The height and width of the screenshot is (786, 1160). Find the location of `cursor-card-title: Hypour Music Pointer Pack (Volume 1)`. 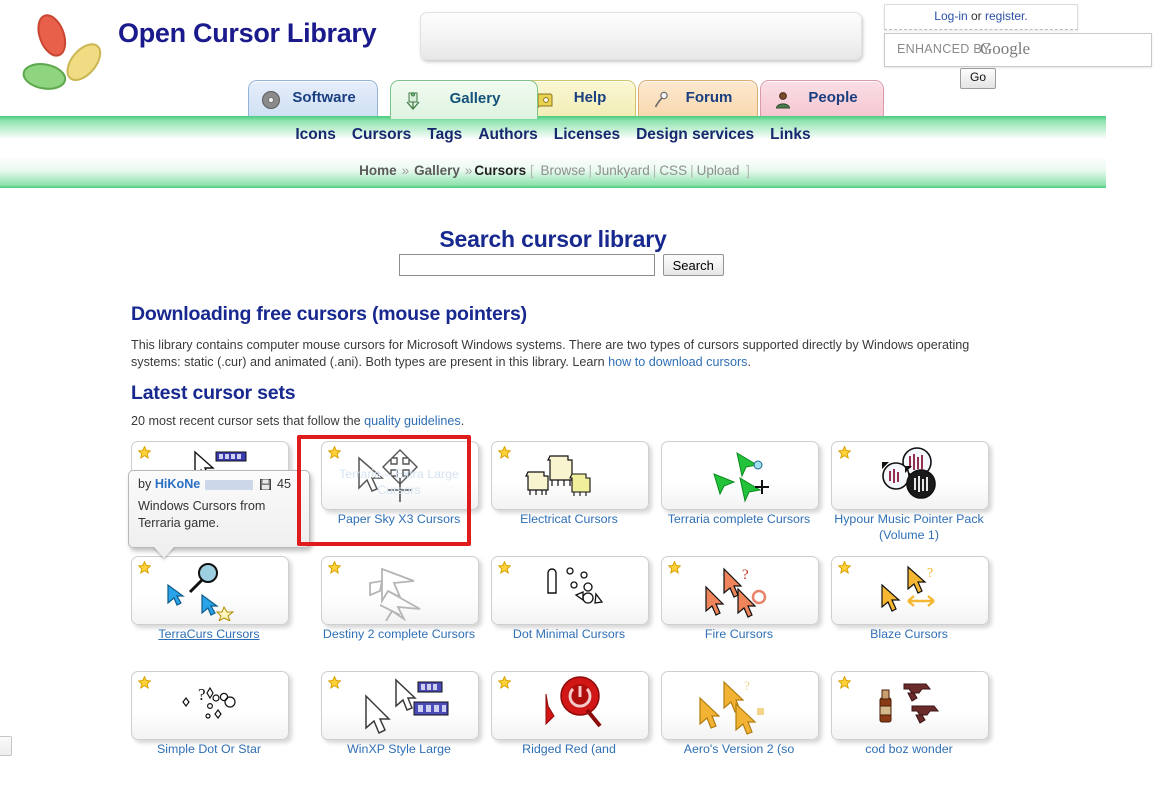

cursor-card-title: Hypour Music Pointer Pack (Volume 1) is located at coordinates (909, 527).